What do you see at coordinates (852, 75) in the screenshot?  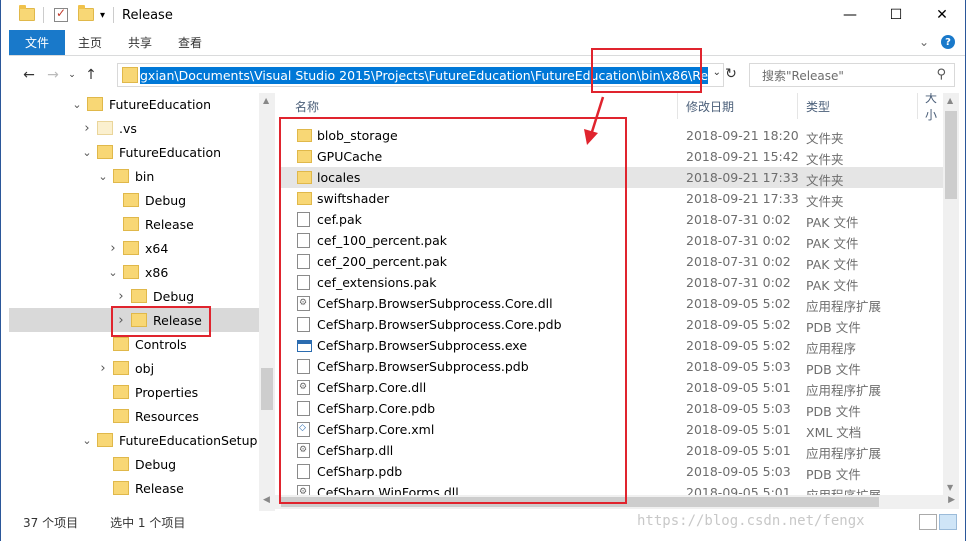 I see `search-input: 搜索"Release" ⚲` at bounding box center [852, 75].